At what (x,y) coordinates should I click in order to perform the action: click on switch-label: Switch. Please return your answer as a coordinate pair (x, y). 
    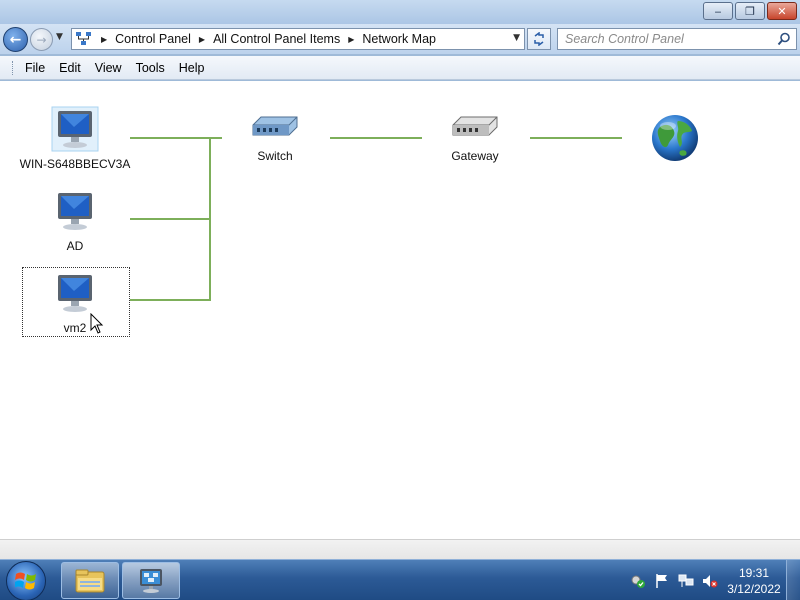
    Looking at the image, I should click on (275, 156).